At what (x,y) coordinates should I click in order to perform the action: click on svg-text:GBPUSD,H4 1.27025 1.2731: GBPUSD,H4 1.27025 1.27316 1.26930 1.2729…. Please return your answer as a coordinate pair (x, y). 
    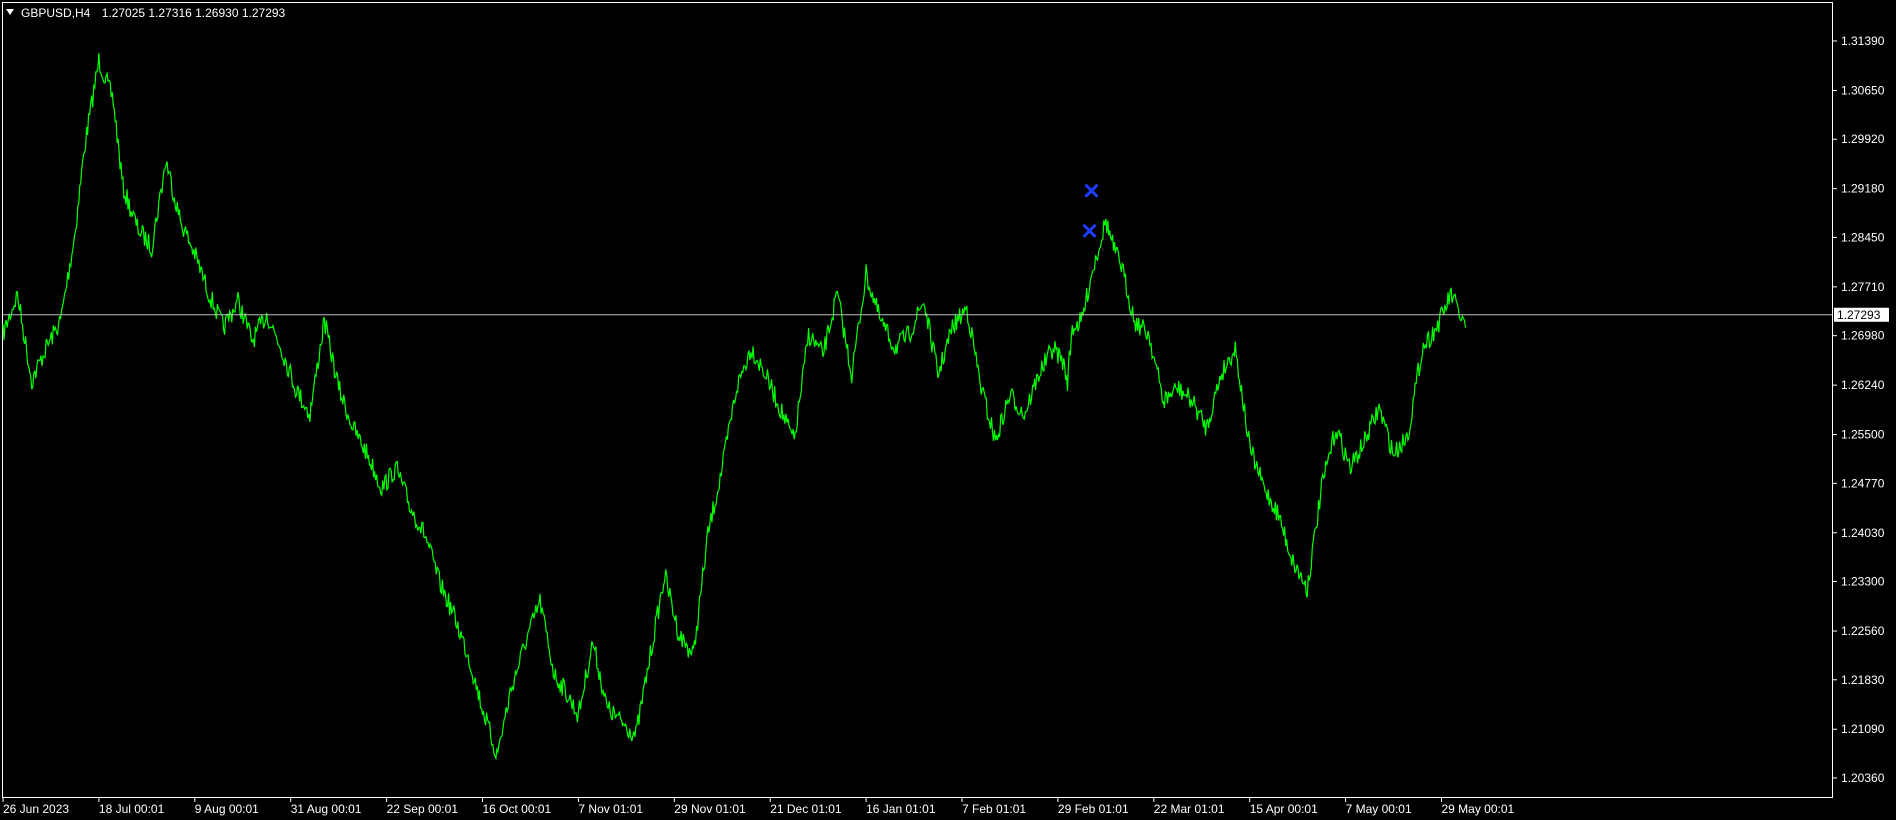
    Looking at the image, I should click on (153, 13).